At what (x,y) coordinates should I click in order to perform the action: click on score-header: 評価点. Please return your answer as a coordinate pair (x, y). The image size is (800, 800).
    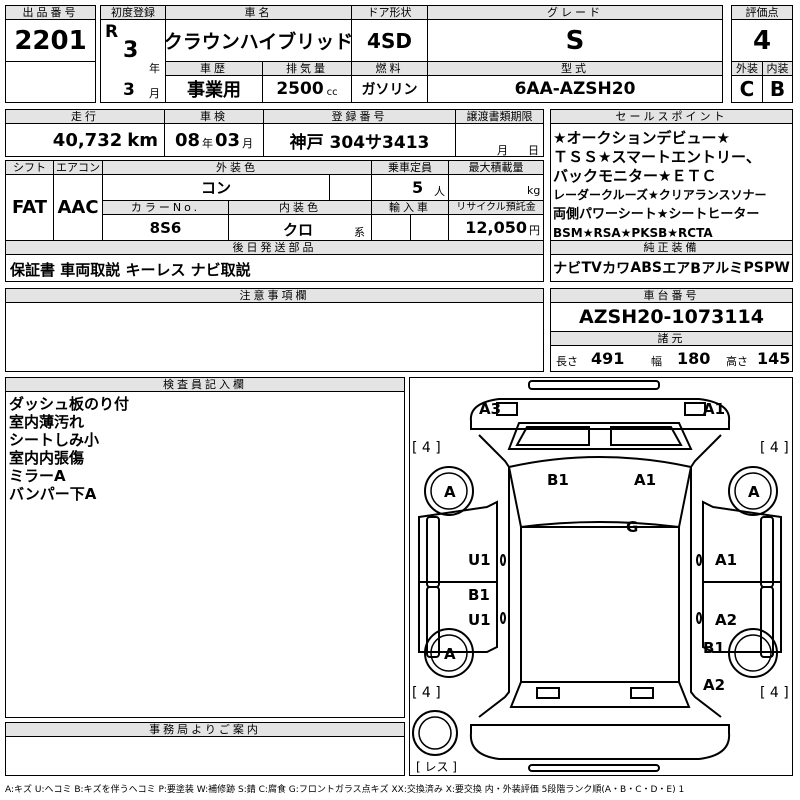
    Looking at the image, I should click on (762, 12).